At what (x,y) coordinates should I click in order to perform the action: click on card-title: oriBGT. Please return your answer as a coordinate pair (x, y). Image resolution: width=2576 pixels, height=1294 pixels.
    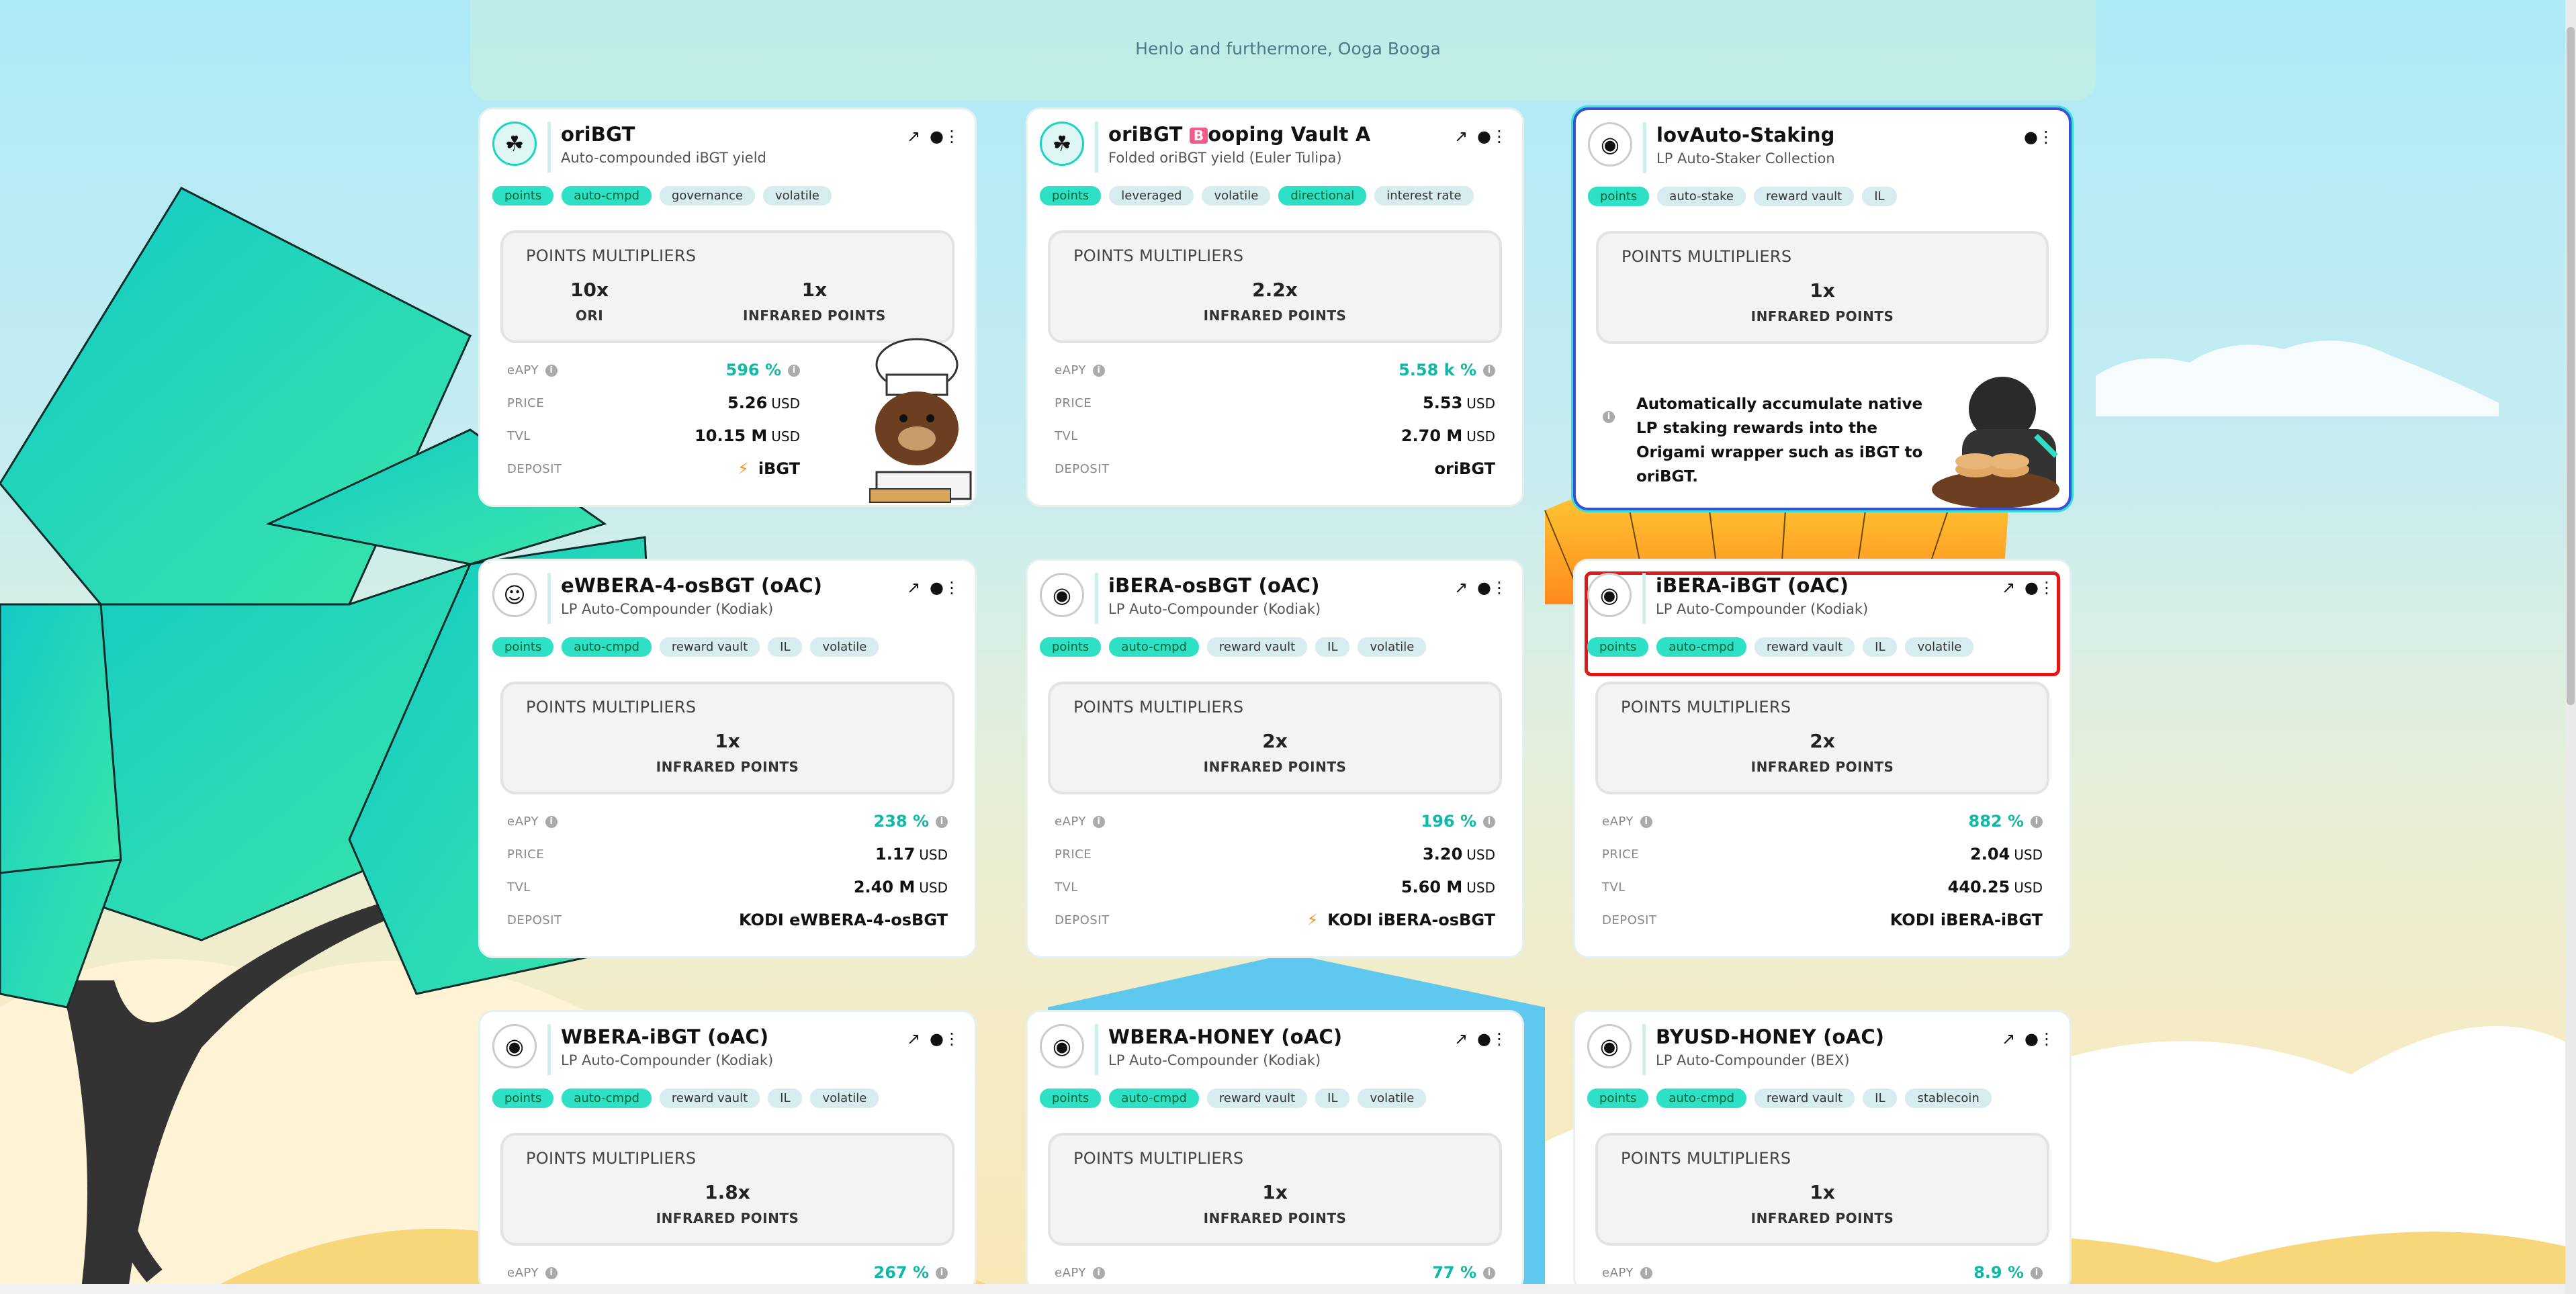
    Looking at the image, I should click on (598, 134).